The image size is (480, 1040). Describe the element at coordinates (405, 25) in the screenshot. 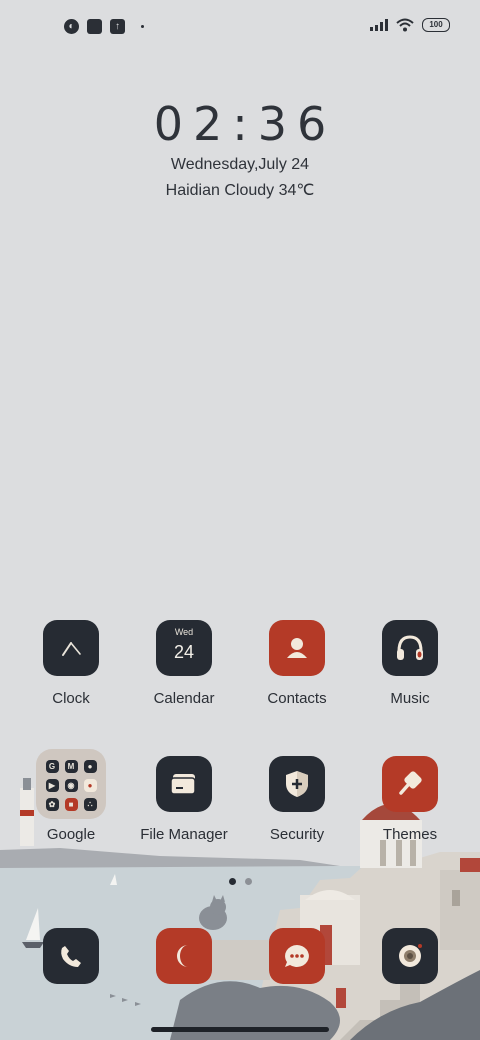

I see `wifi-icon` at that location.